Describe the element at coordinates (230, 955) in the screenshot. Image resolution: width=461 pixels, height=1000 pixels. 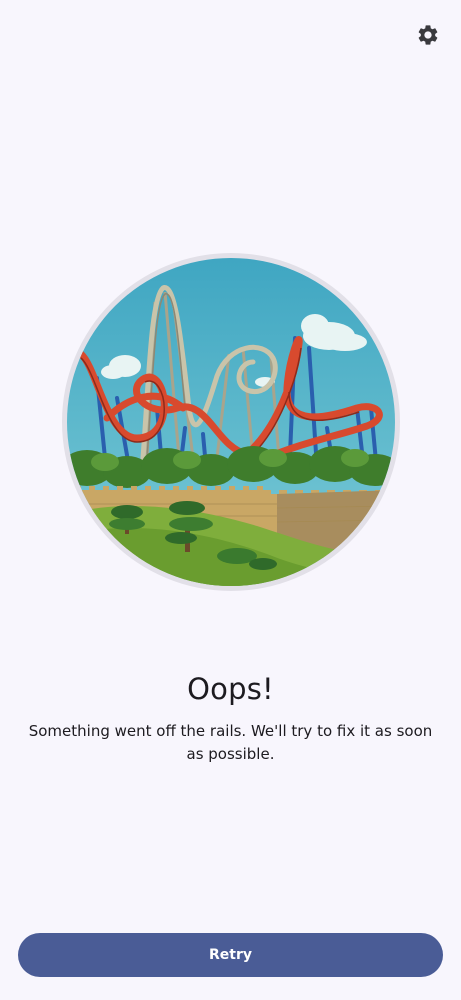
I see `retry-button: Retry` at that location.